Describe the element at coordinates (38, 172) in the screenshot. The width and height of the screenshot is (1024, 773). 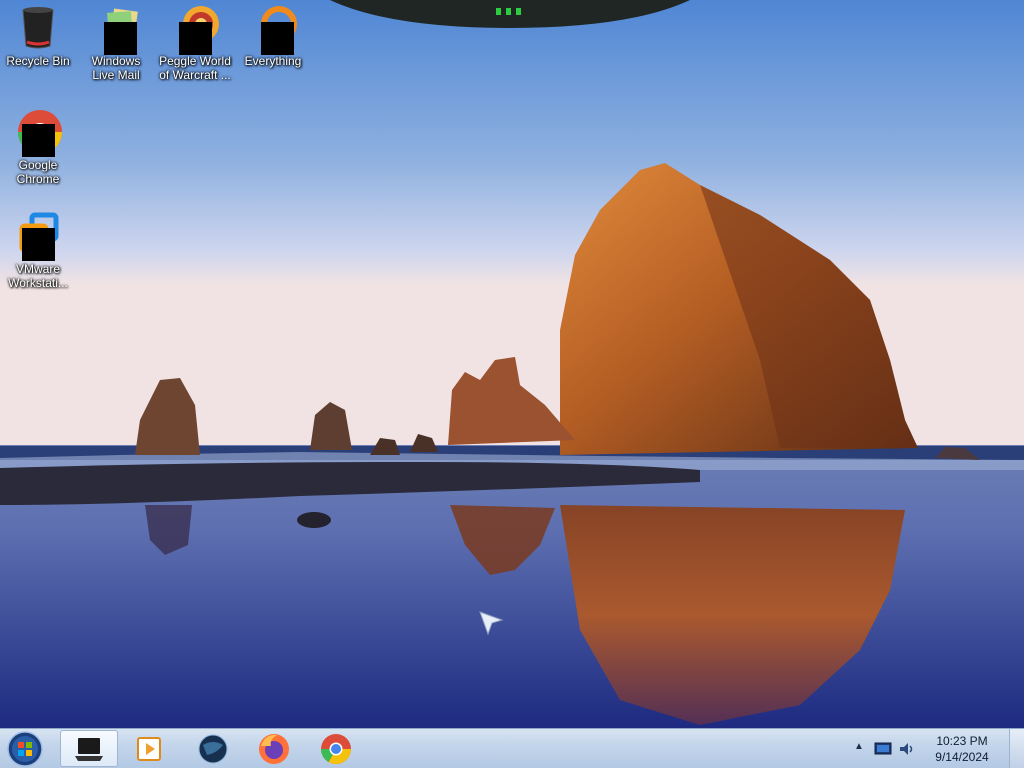
I see `desktop-icon-label: Google Chrome` at that location.